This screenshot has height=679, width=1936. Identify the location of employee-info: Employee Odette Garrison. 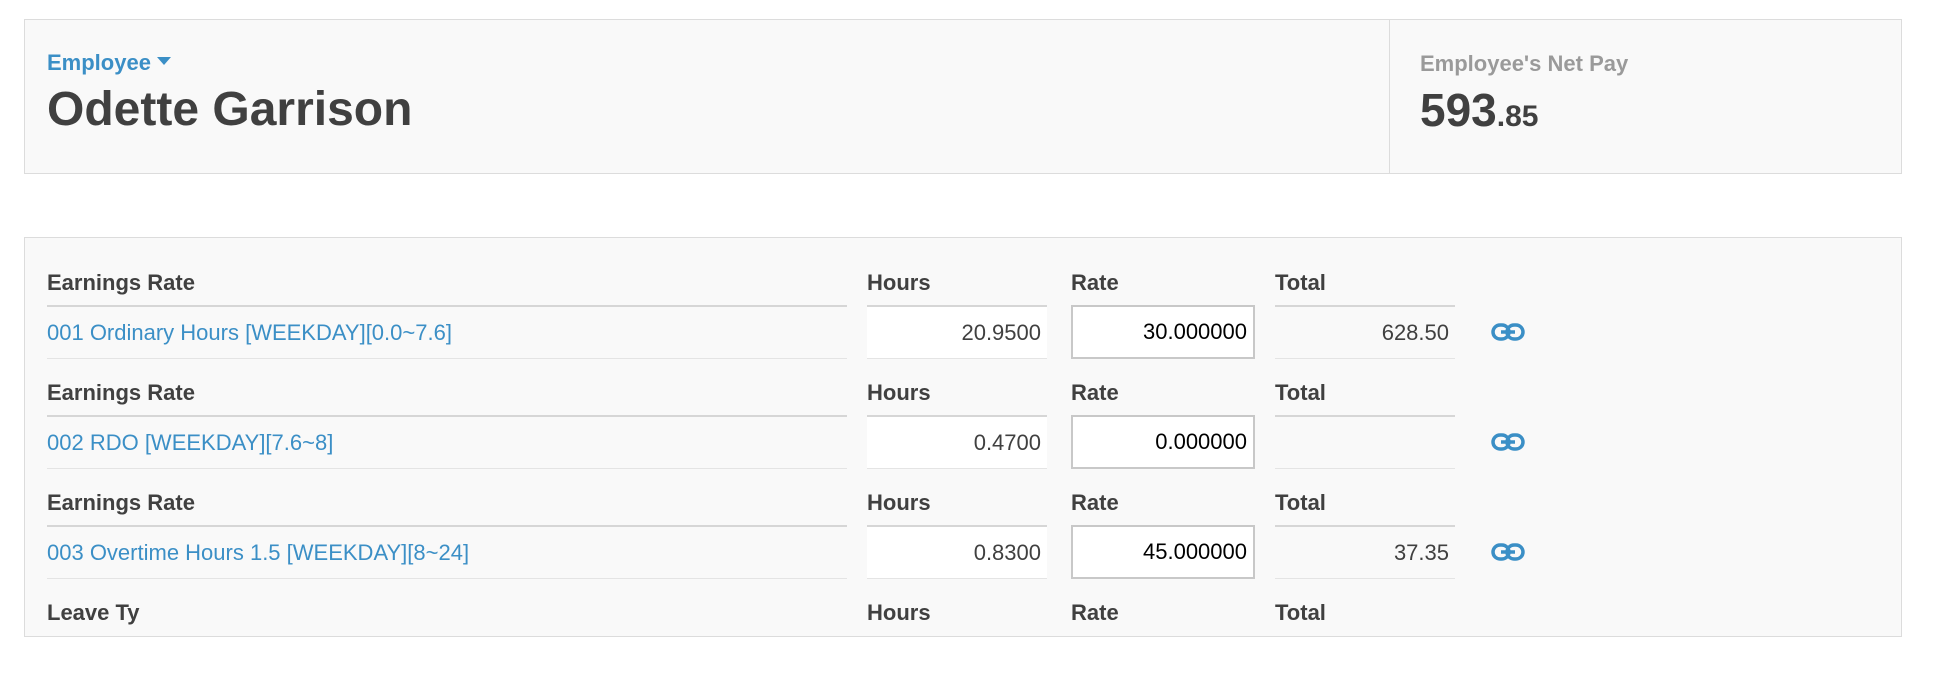
(229, 92).